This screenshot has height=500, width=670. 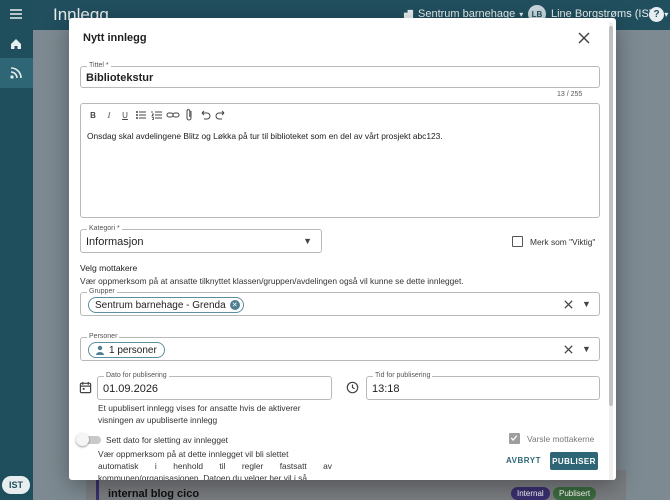 I want to click on groups-label: Grupper, so click(x=102, y=292).